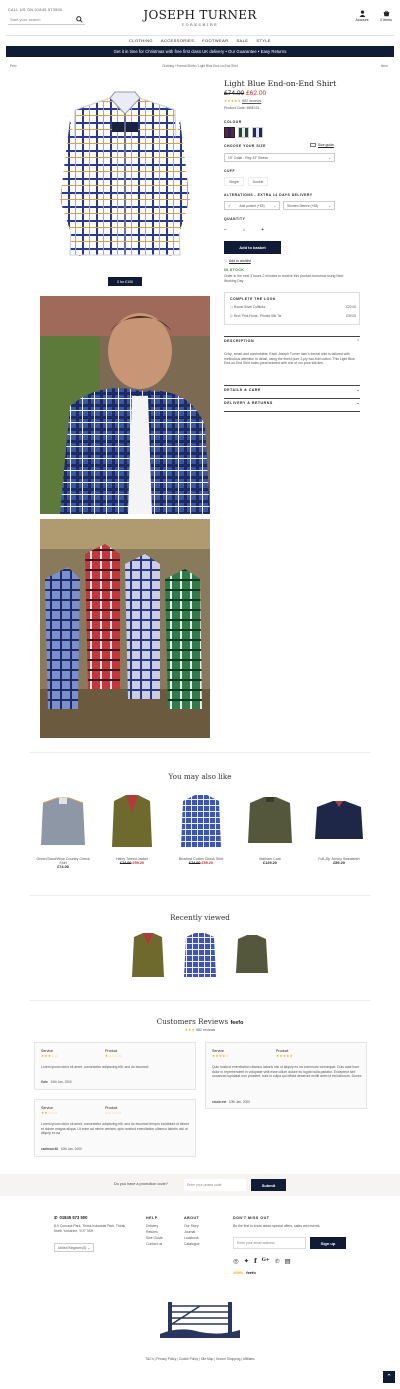 The image size is (400, 1389). Describe the element at coordinates (56, 1217) in the screenshot. I see `phone-icon: ✆` at that location.